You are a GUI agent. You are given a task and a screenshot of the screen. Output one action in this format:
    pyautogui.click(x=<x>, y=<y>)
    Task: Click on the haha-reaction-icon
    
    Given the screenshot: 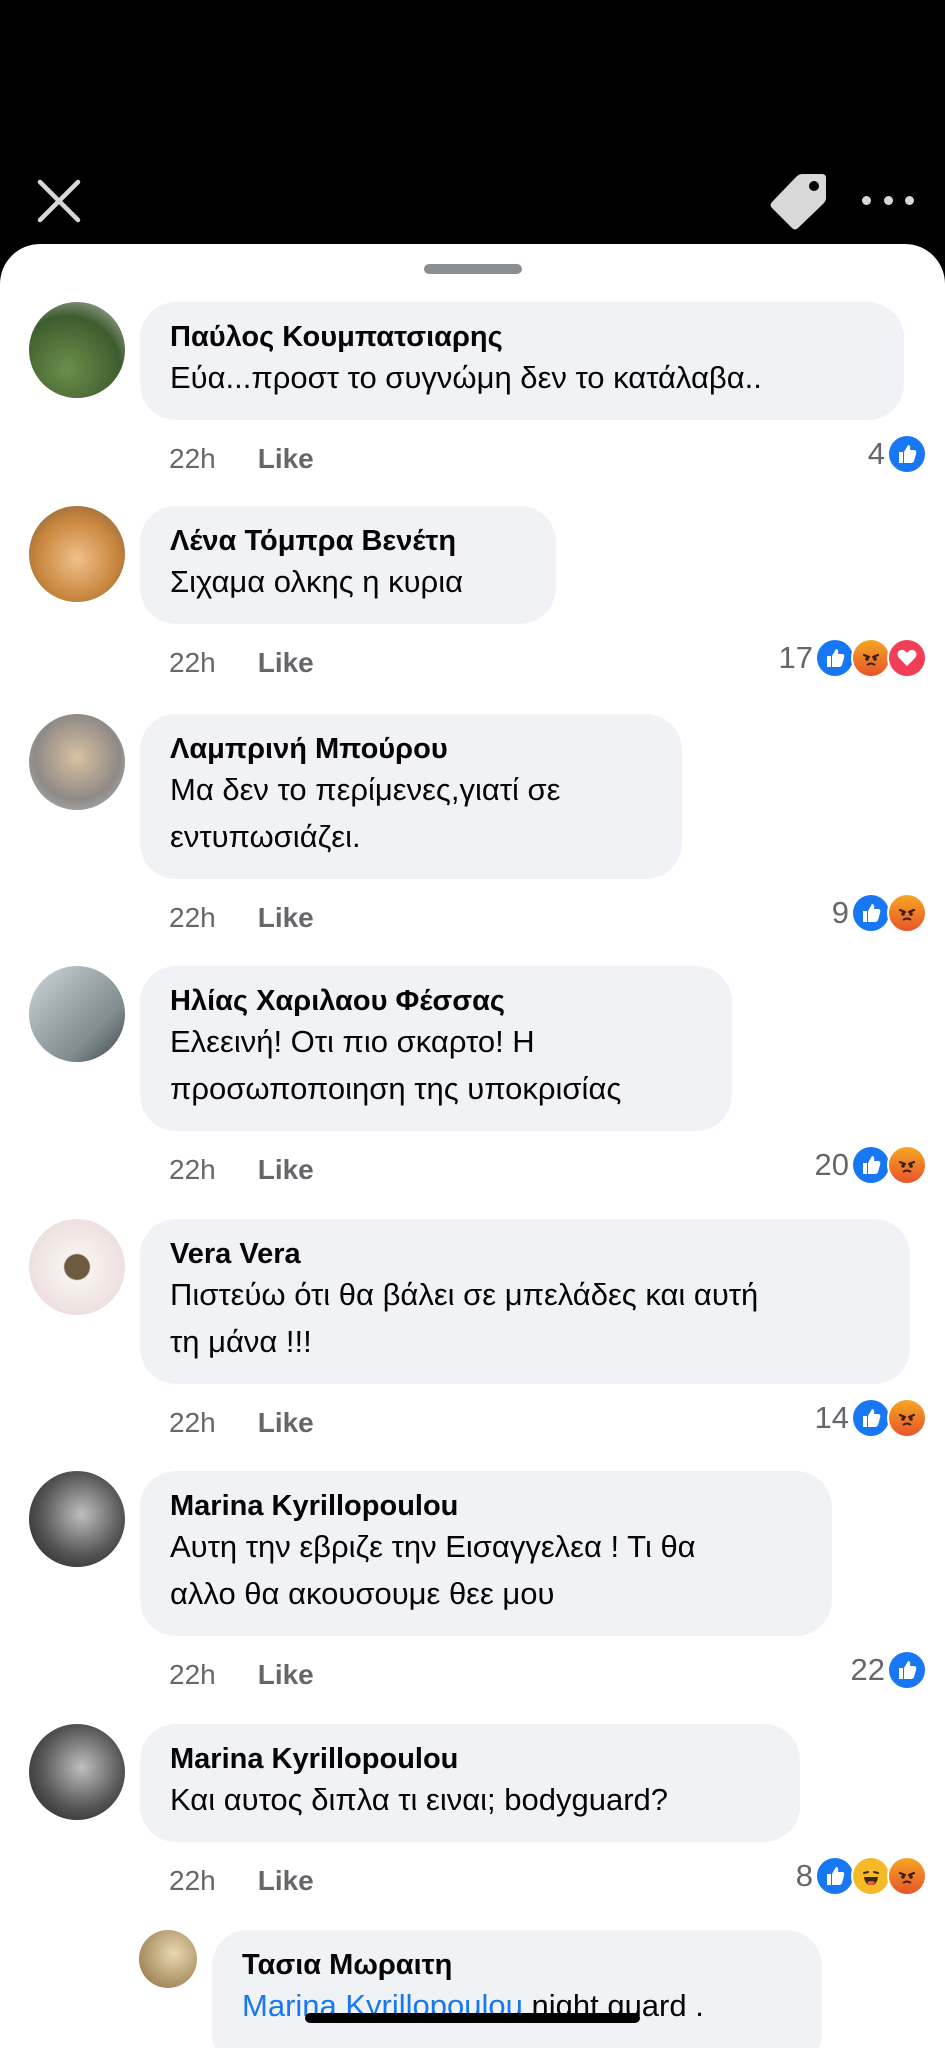 What is the action you would take?
    pyautogui.click(x=871, y=1876)
    